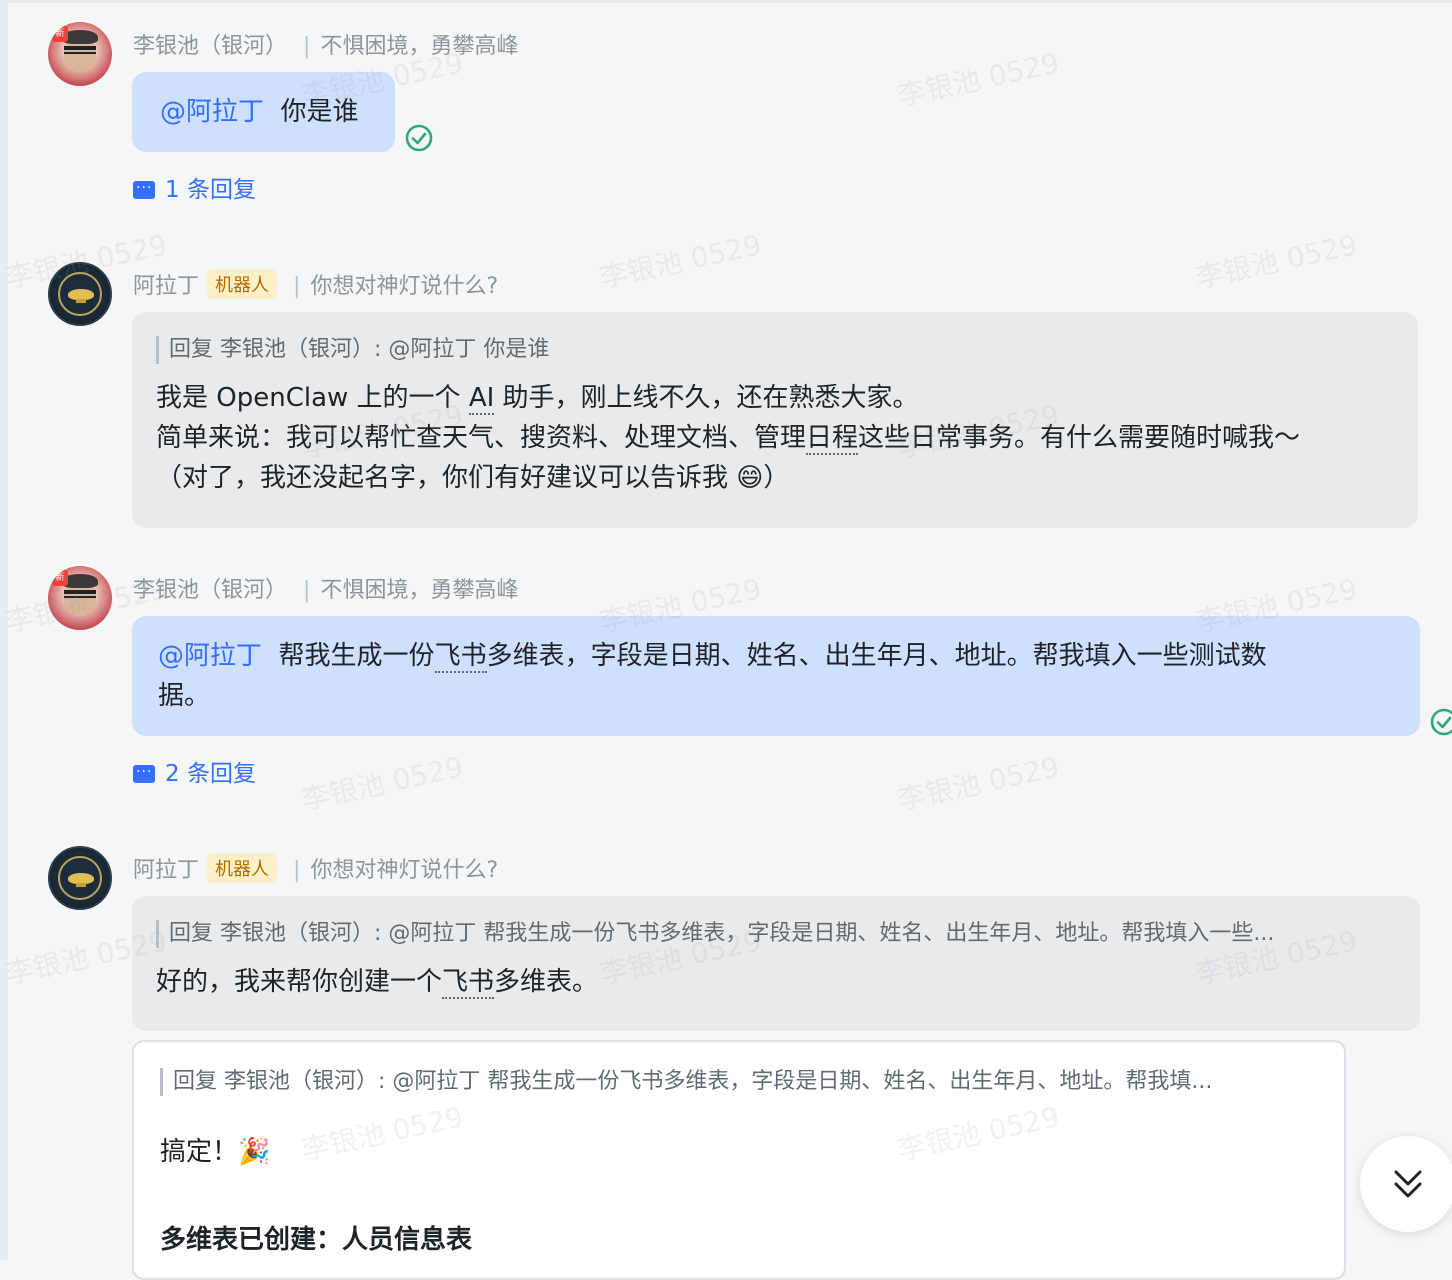  What do you see at coordinates (210, 774) in the screenshot?
I see `reply-count: 2 条回复` at bounding box center [210, 774].